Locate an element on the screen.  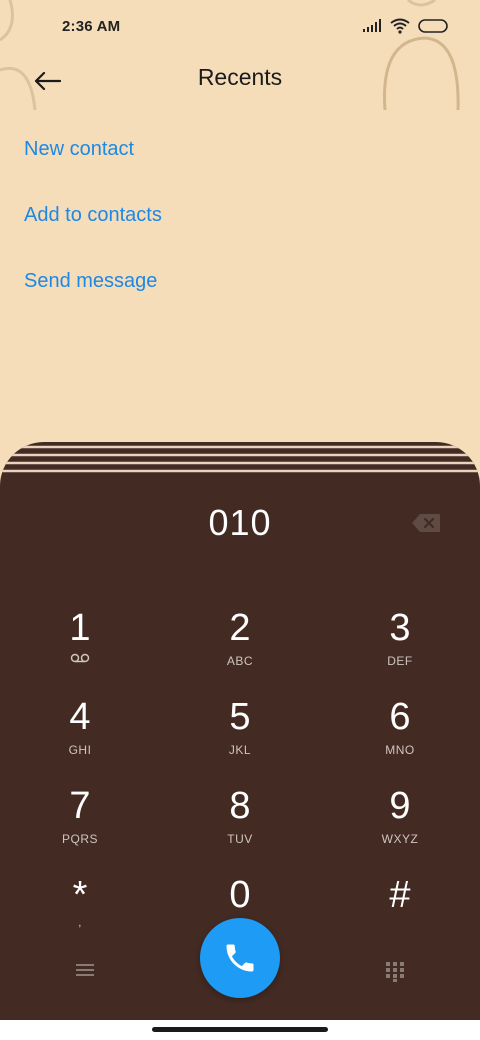
key-digit: 7 is located at coordinates (80, 806).